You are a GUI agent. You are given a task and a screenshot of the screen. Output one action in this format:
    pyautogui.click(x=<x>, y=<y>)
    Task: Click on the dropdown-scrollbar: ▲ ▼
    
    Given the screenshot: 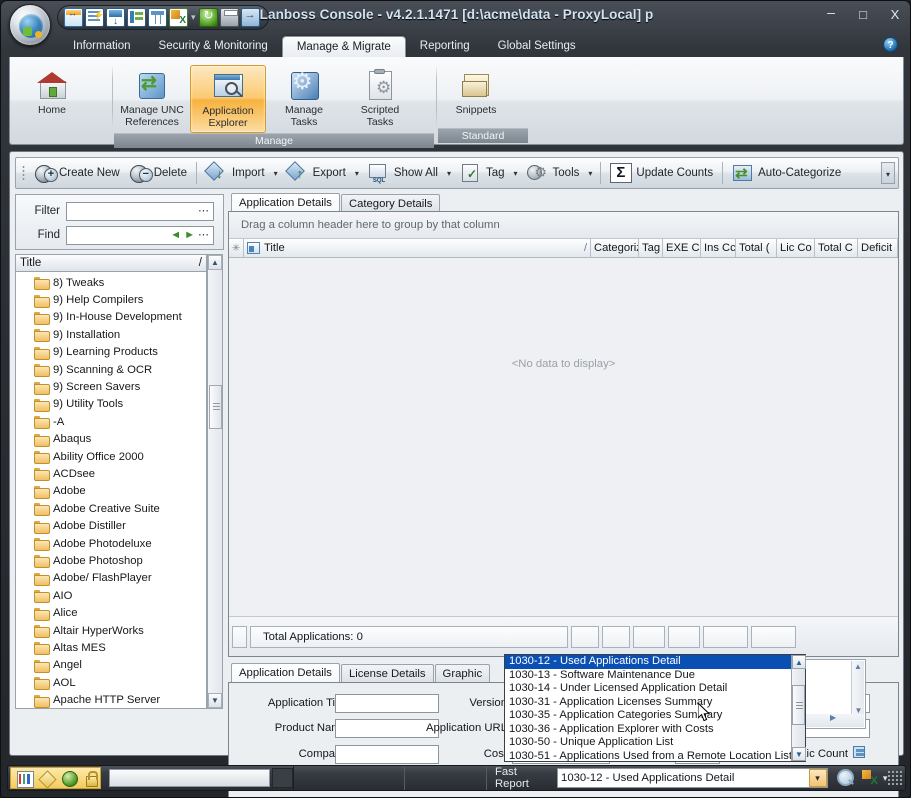 What is the action you would take?
    pyautogui.click(x=798, y=708)
    